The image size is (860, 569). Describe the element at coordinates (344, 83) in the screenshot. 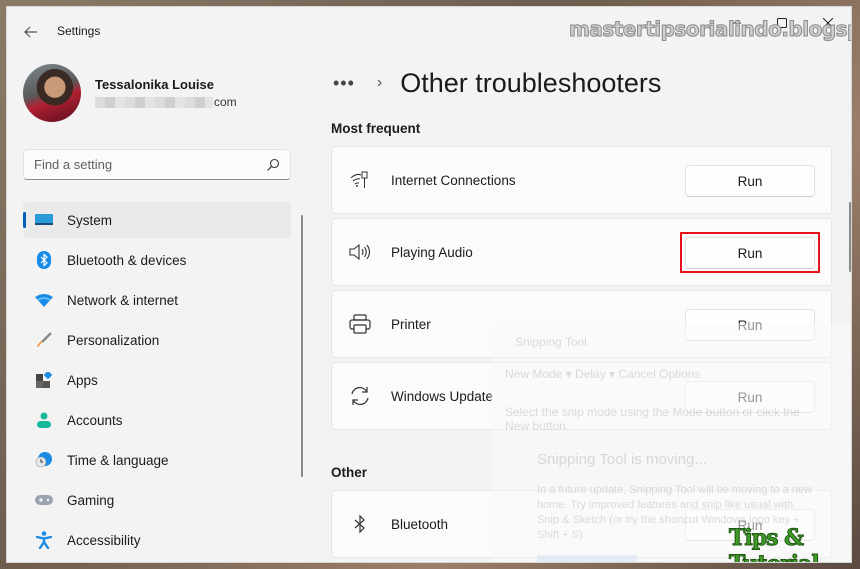

I see `breadcrumb-more-button: •••` at that location.